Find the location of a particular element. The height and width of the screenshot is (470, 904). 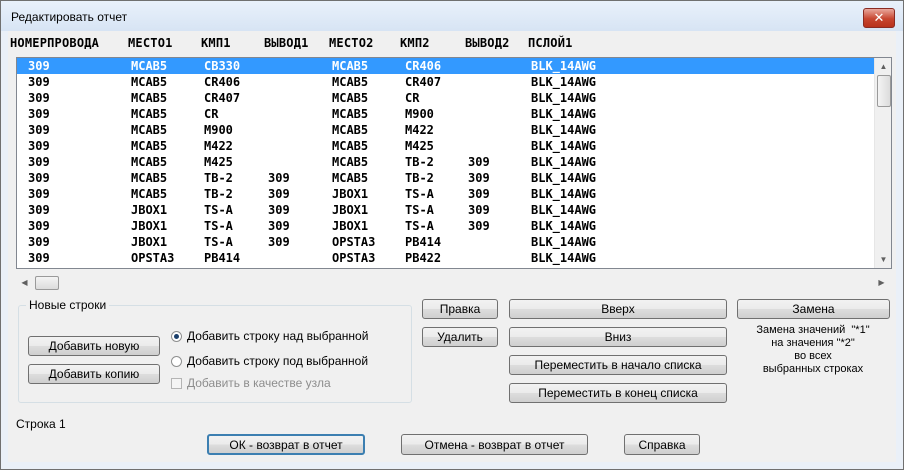

column-header: ВЫВОД2 is located at coordinates (487, 43).